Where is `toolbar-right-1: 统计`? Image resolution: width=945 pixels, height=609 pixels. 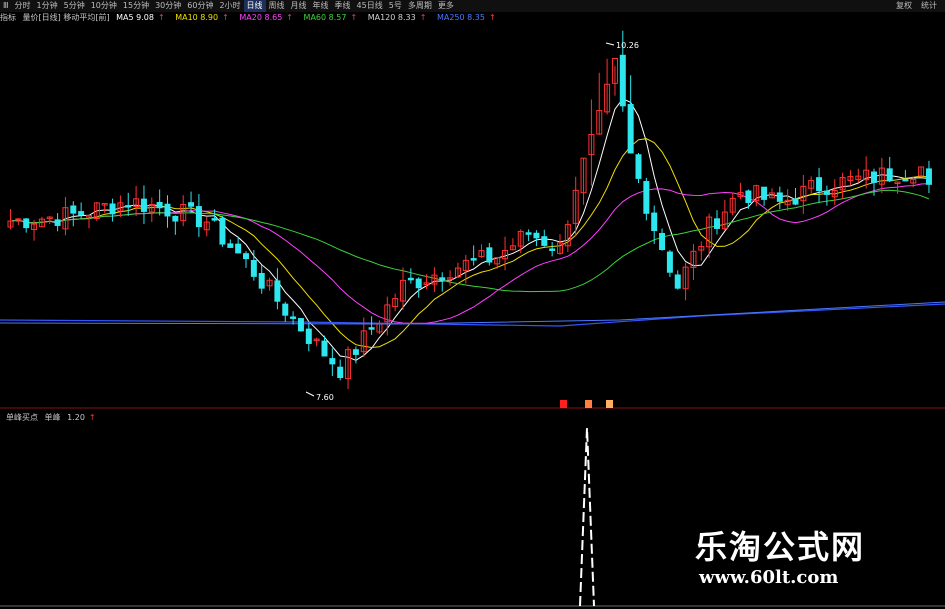
toolbar-right-1: 统计 is located at coordinates (929, 6).